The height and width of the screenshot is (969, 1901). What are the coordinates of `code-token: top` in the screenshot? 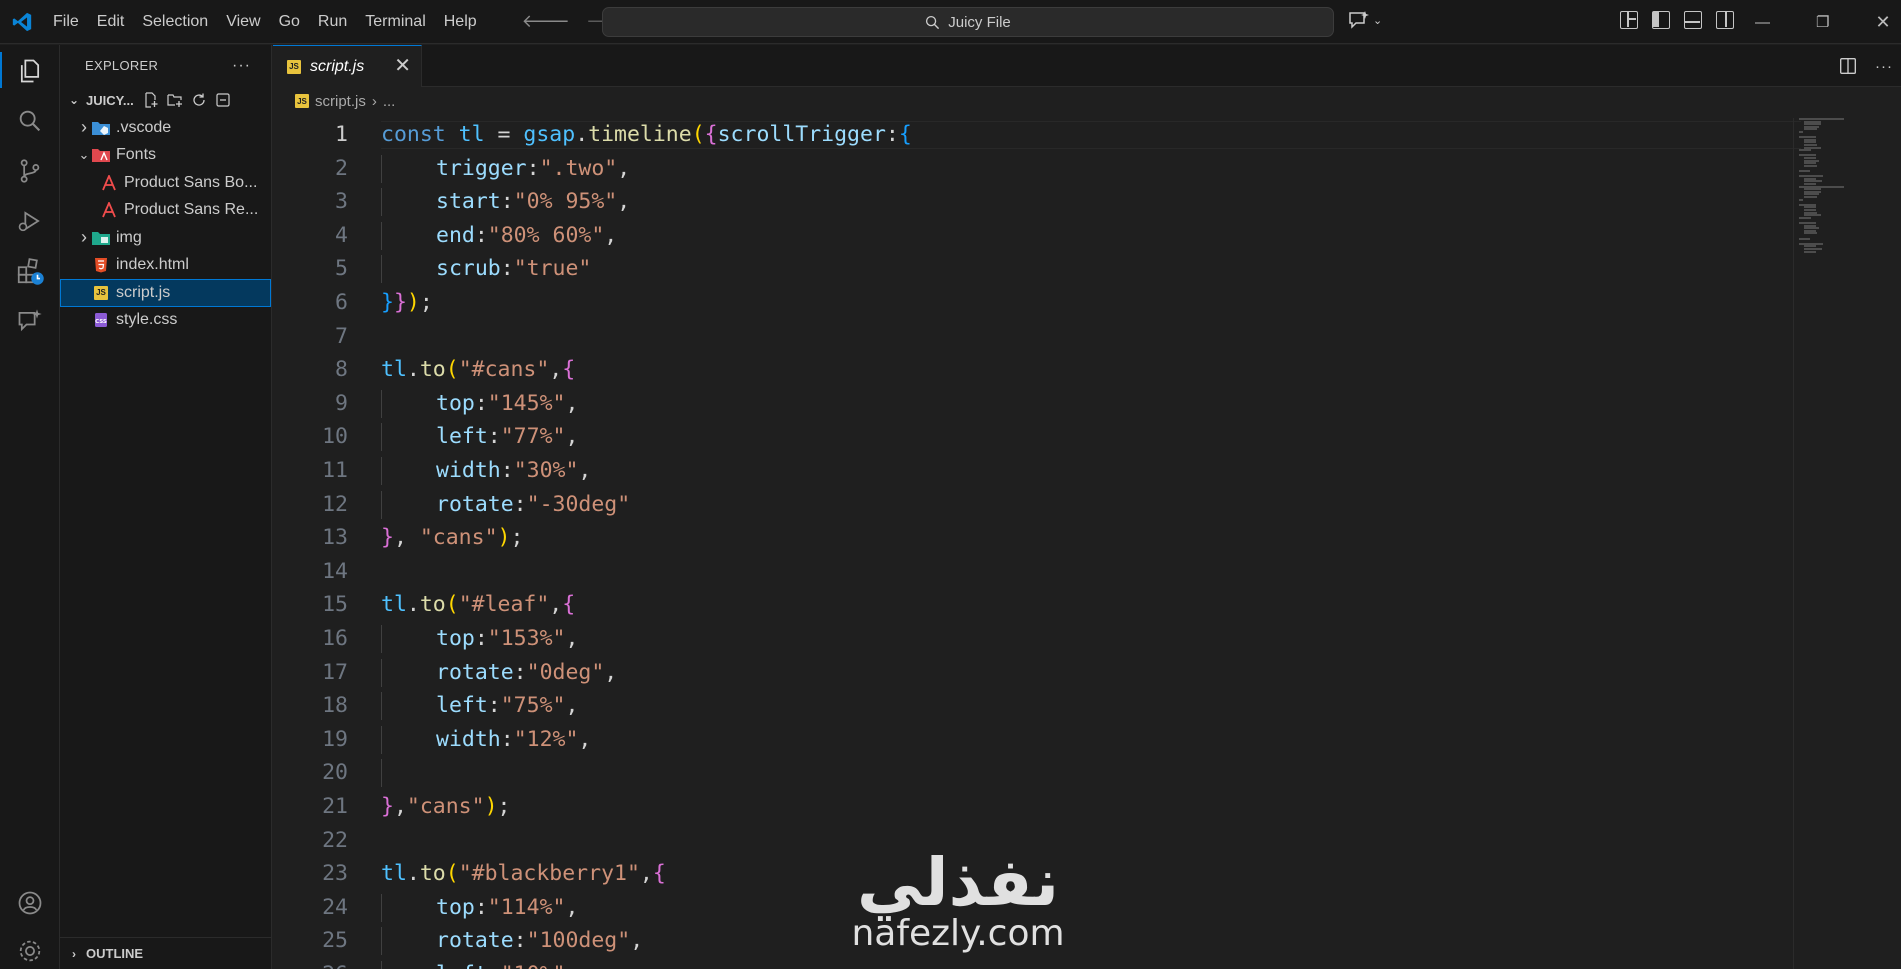 It's located at (455, 638).